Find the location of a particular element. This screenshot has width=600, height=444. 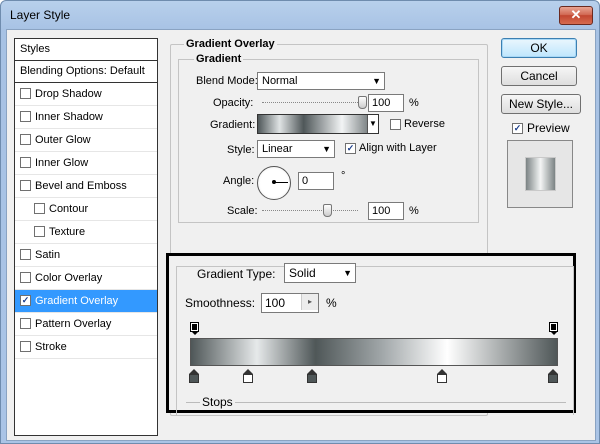

gradient-type-value: Solid is located at coordinates (302, 273).